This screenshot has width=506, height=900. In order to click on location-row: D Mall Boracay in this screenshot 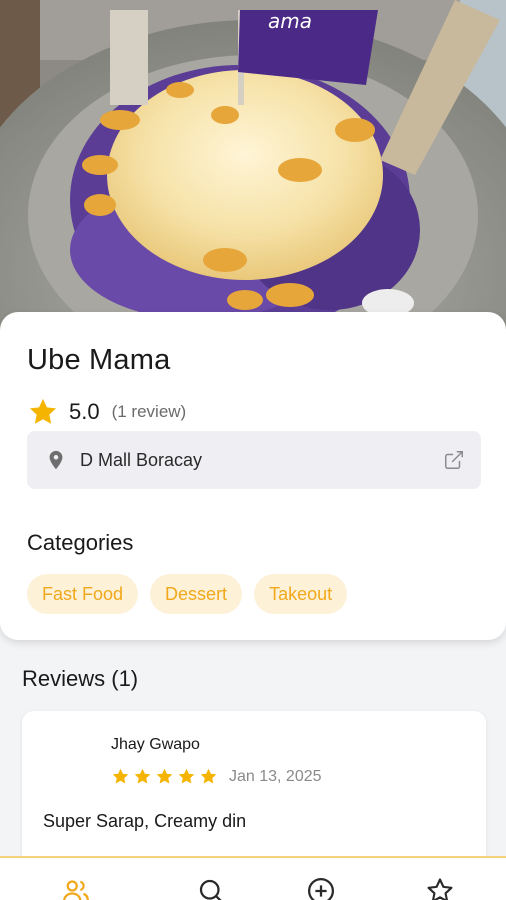, I will do `click(254, 460)`.